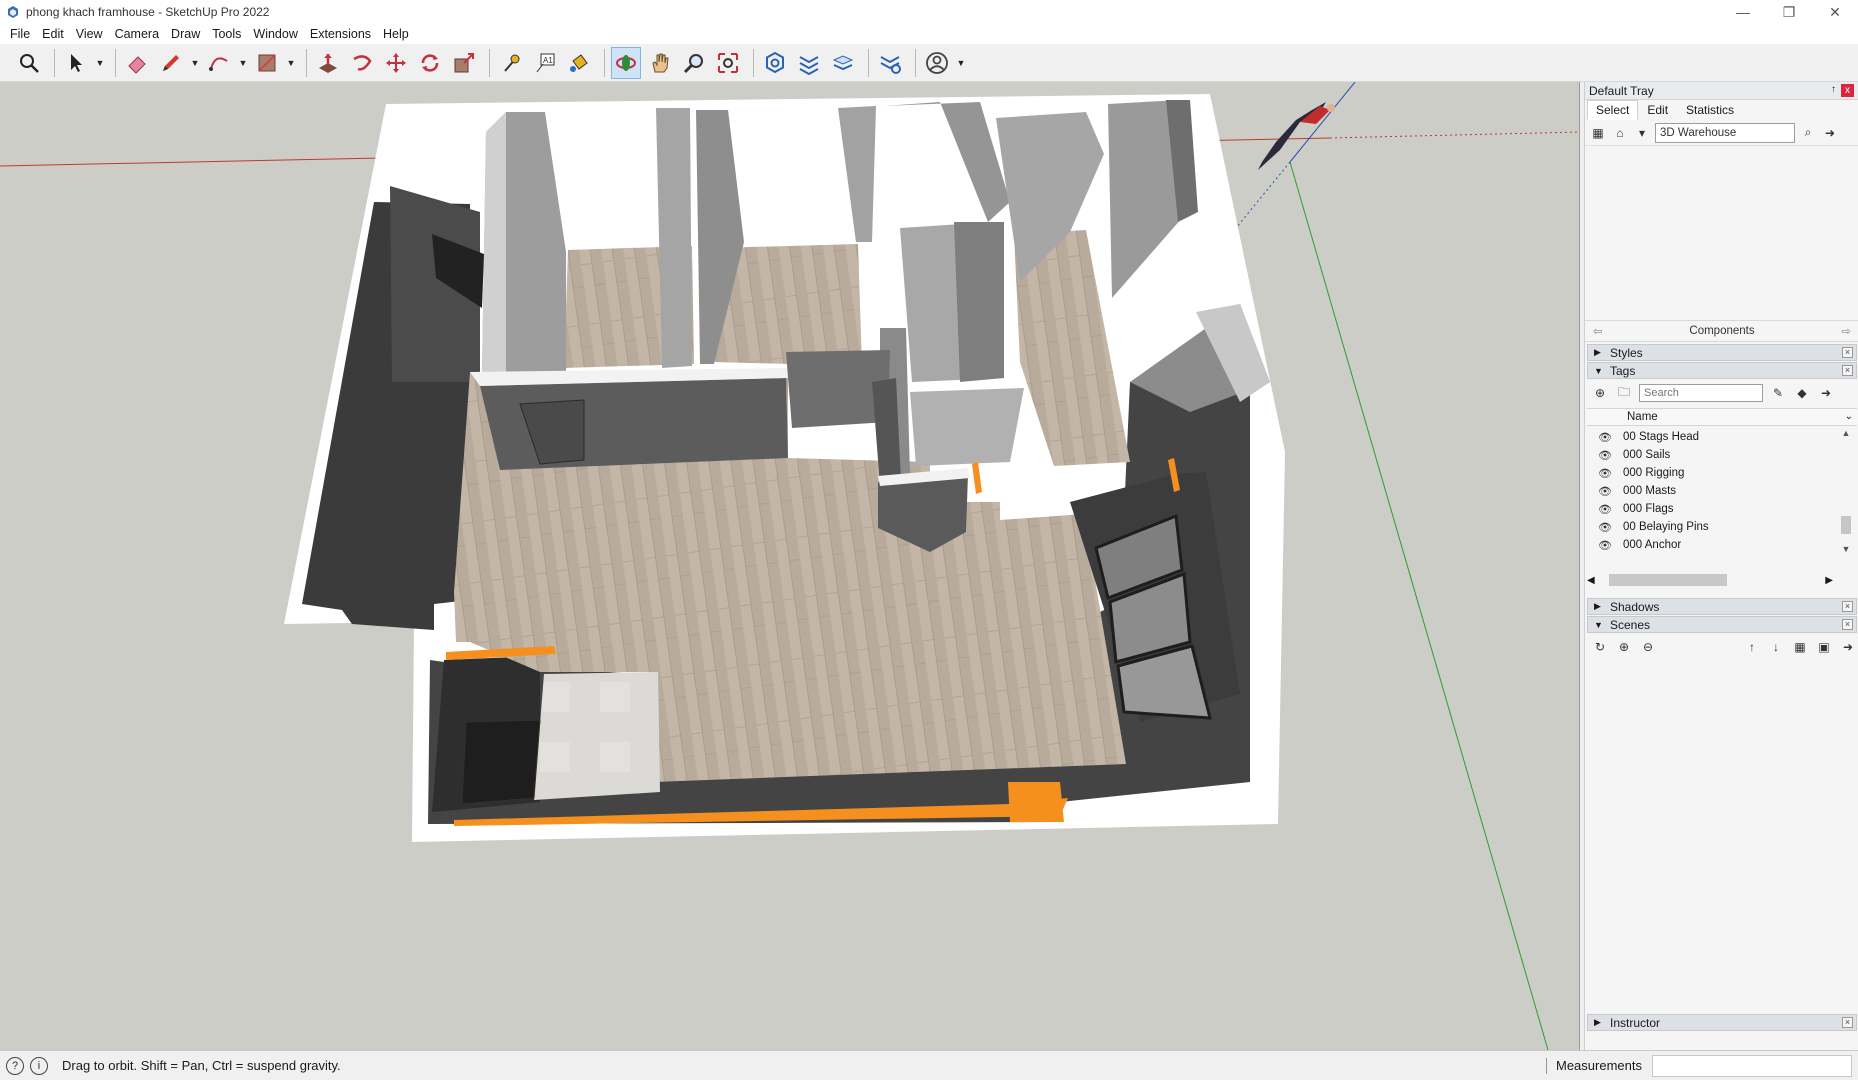  Describe the element at coordinates (1722, 606) in the screenshot. I see `shadows-section-header: ▶ Shadows ×` at that location.